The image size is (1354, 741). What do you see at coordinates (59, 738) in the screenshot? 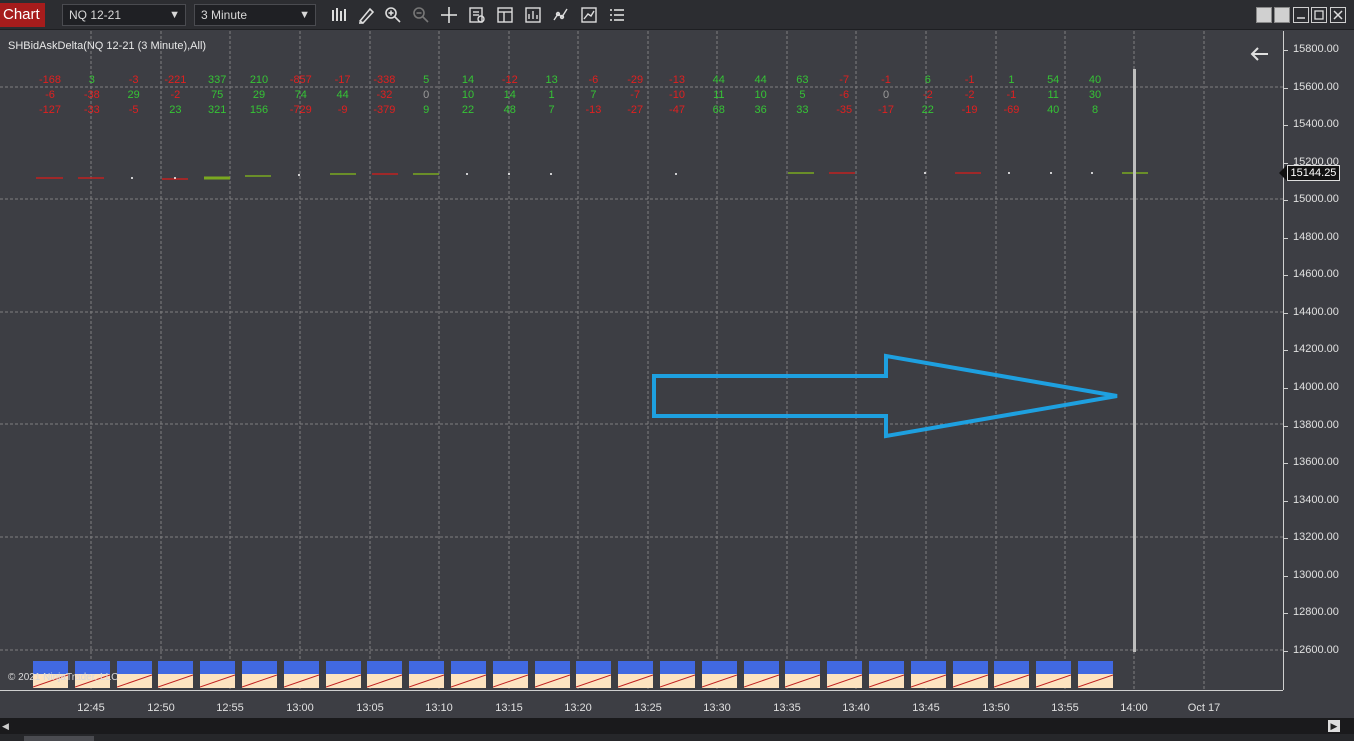
I see `bottom-tab` at bounding box center [59, 738].